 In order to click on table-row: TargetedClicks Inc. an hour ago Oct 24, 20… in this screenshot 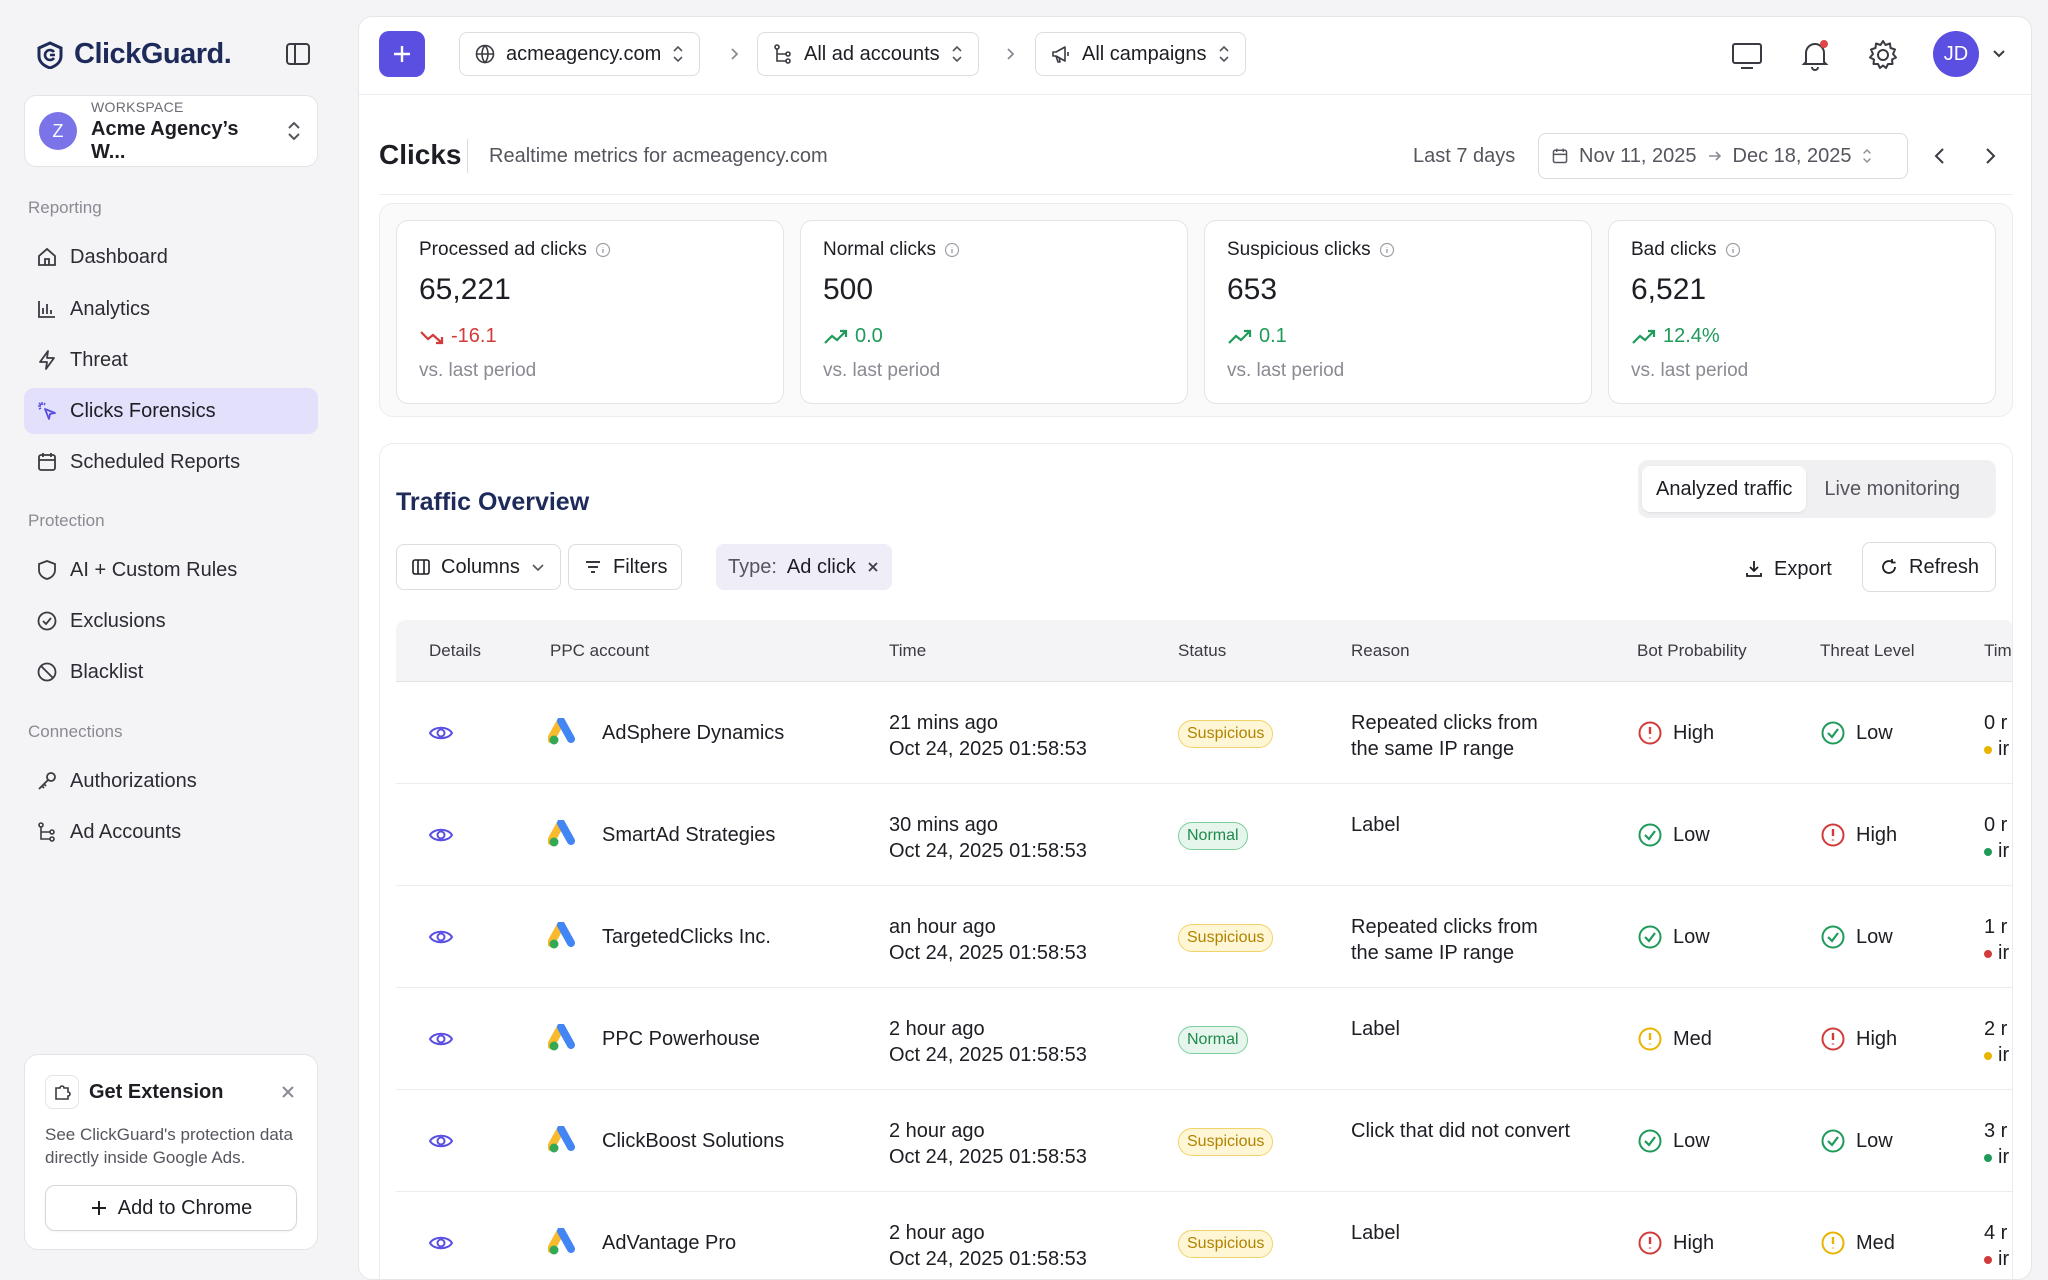, I will do `click(1204, 937)`.